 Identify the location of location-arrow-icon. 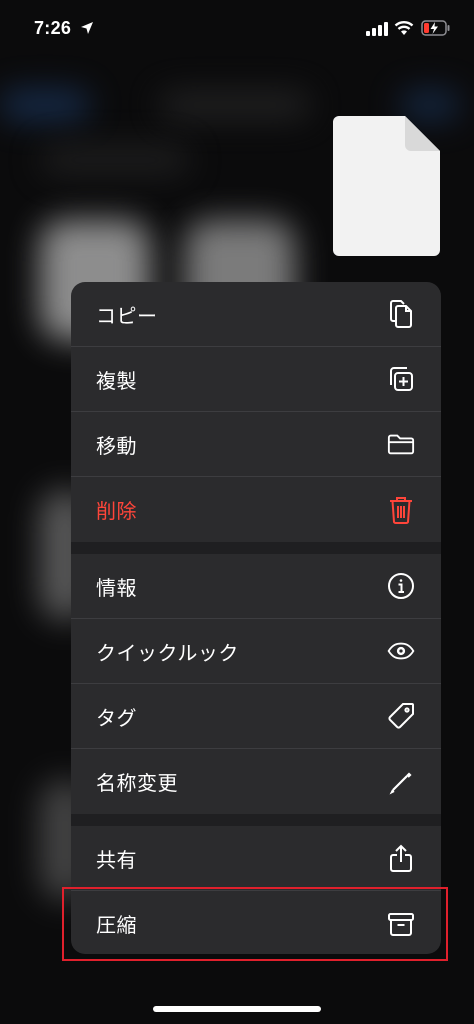
(87, 28).